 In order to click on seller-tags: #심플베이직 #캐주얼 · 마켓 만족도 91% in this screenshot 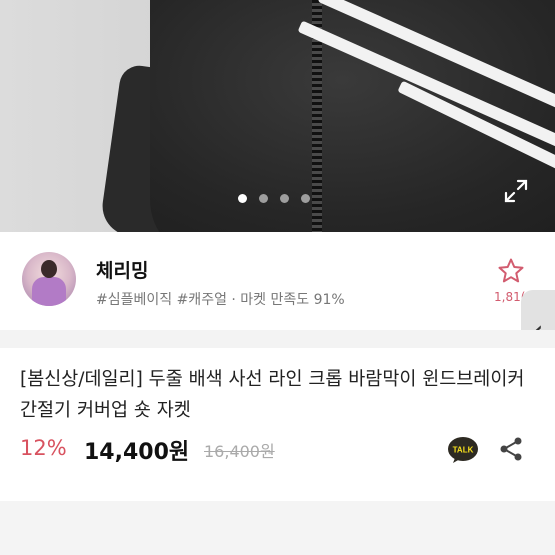, I will do `click(220, 300)`.